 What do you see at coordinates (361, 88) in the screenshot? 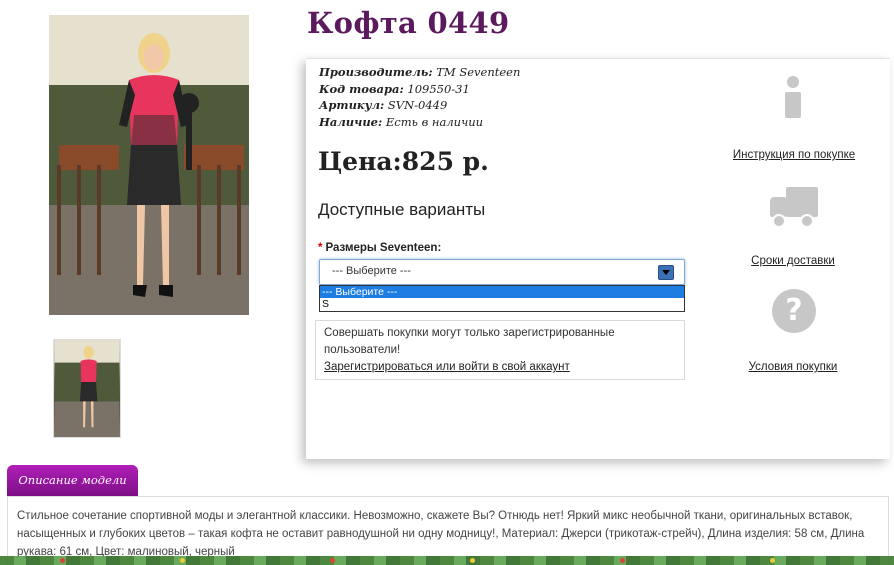
I see `code-label: Код товара:` at bounding box center [361, 88].